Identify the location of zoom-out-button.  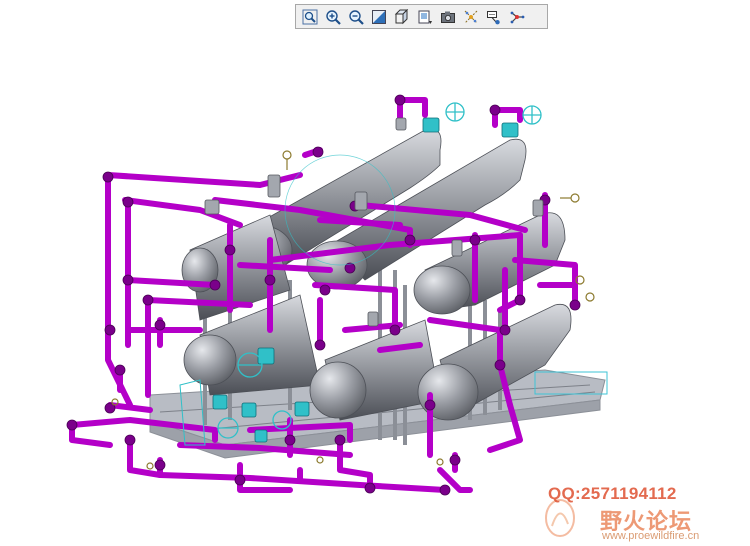
(356, 17).